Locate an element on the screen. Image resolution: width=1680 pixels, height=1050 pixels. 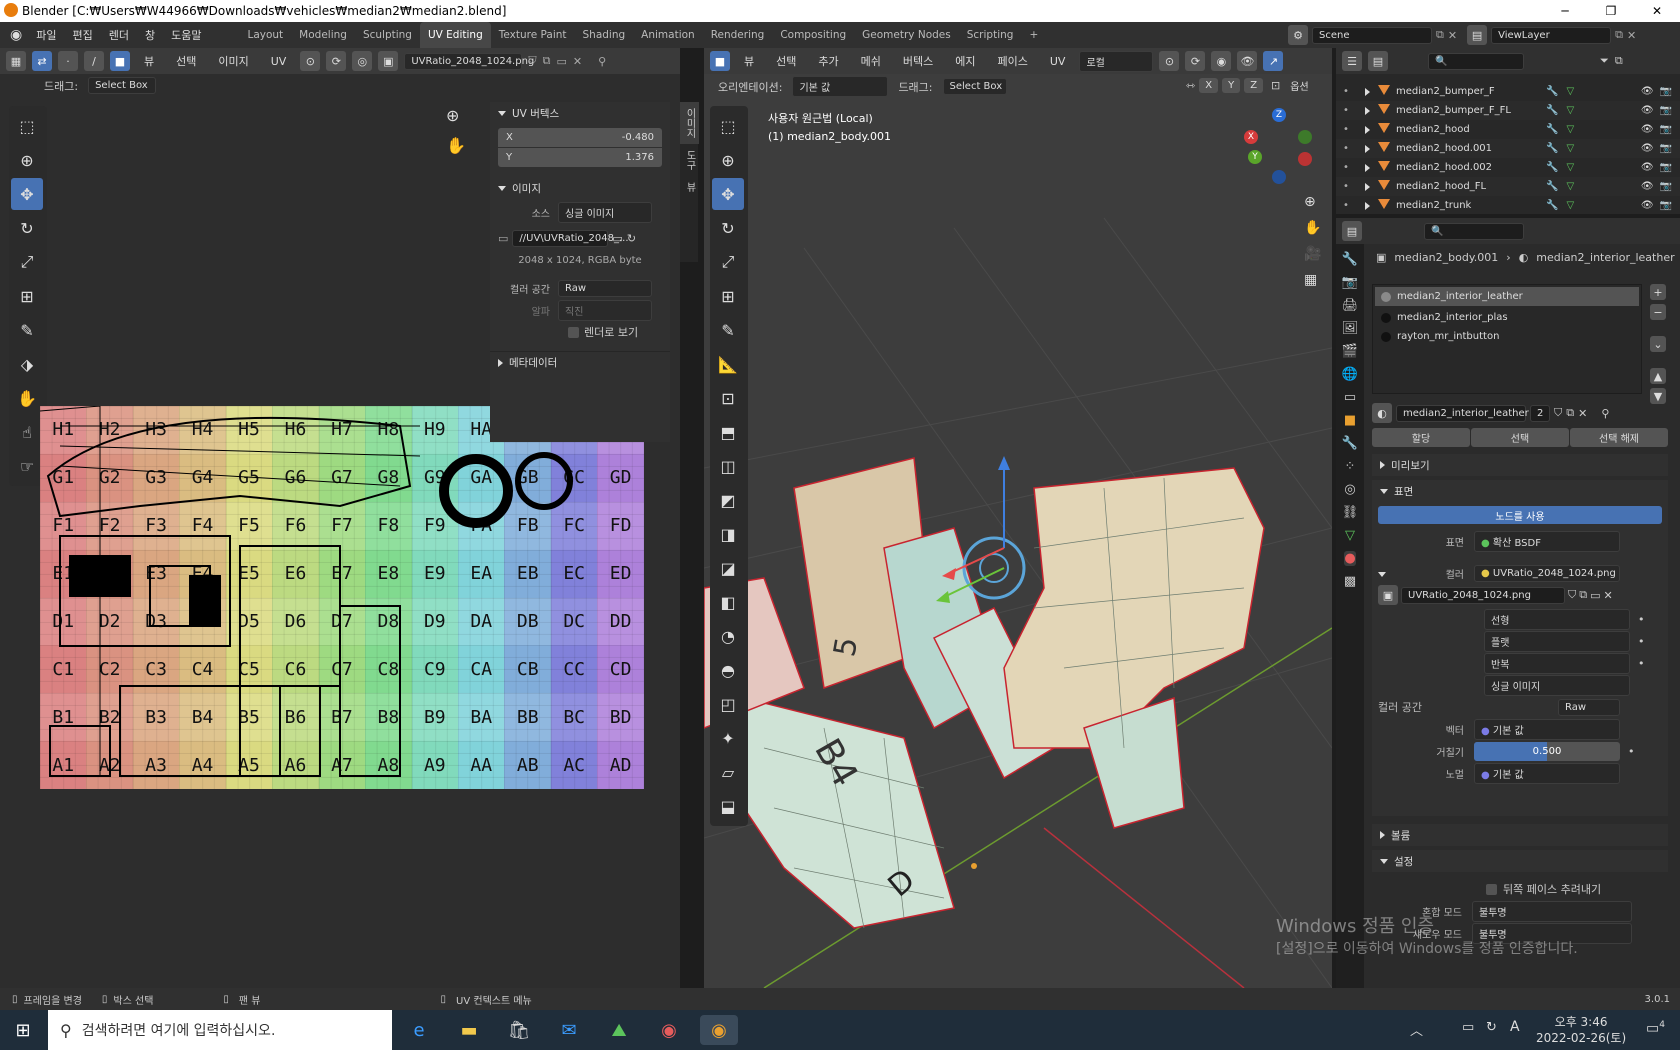
scale-tool-icon: ⤢ is located at coordinates (27, 262).